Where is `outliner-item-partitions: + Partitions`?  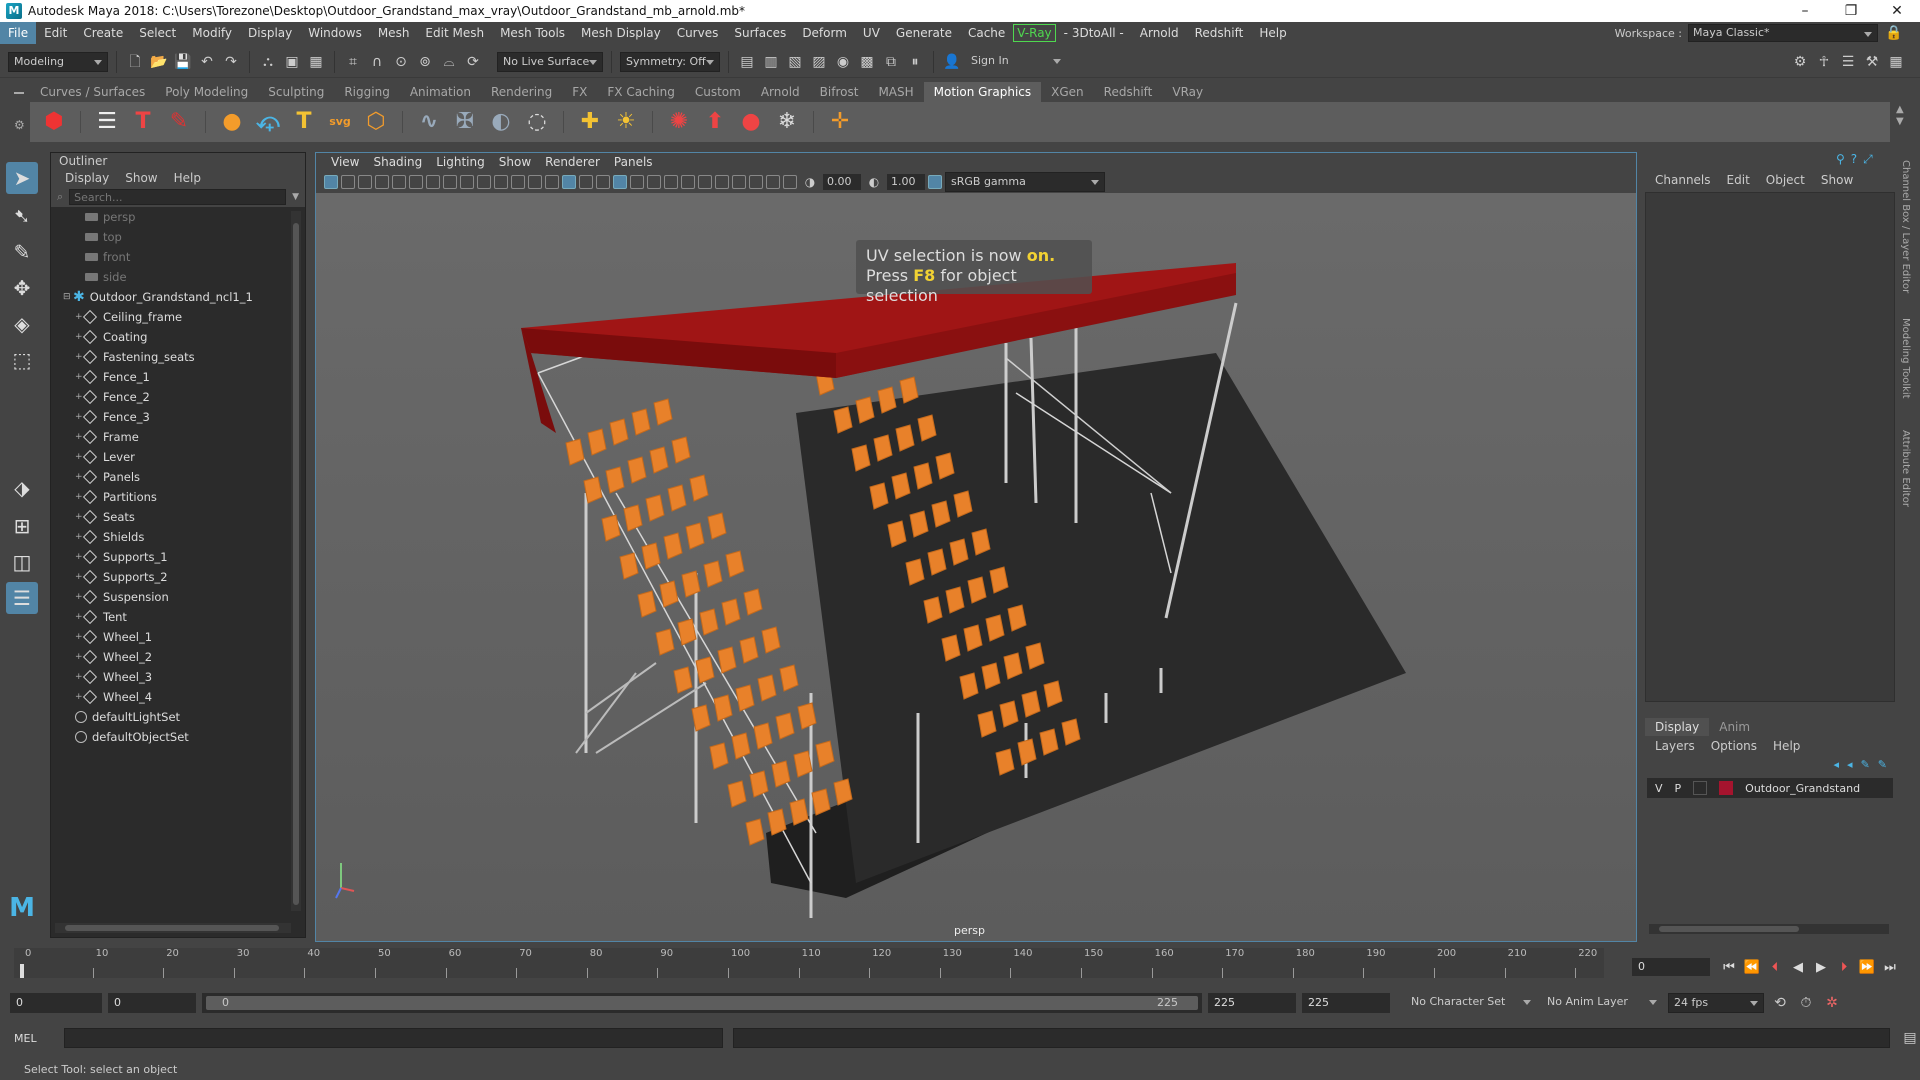
outliner-item-partitions: + Partitions is located at coordinates (116, 497).